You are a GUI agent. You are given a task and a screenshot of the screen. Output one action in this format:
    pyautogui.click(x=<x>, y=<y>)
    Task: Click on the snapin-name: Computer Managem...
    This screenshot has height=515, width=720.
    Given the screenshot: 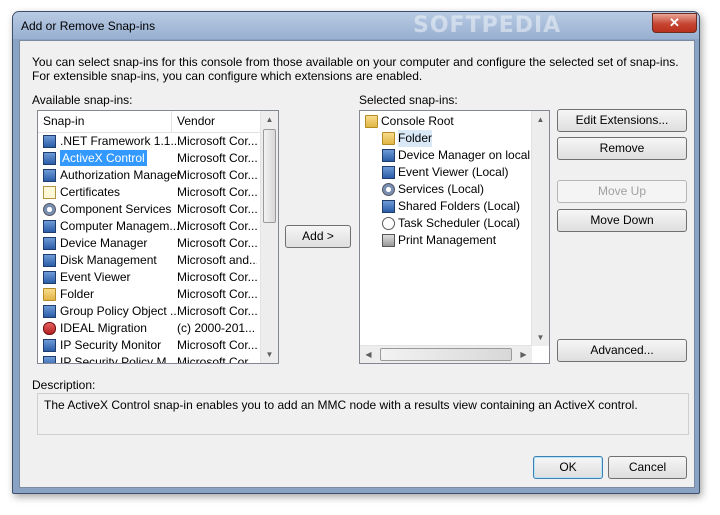 What is the action you would take?
    pyautogui.click(x=120, y=226)
    